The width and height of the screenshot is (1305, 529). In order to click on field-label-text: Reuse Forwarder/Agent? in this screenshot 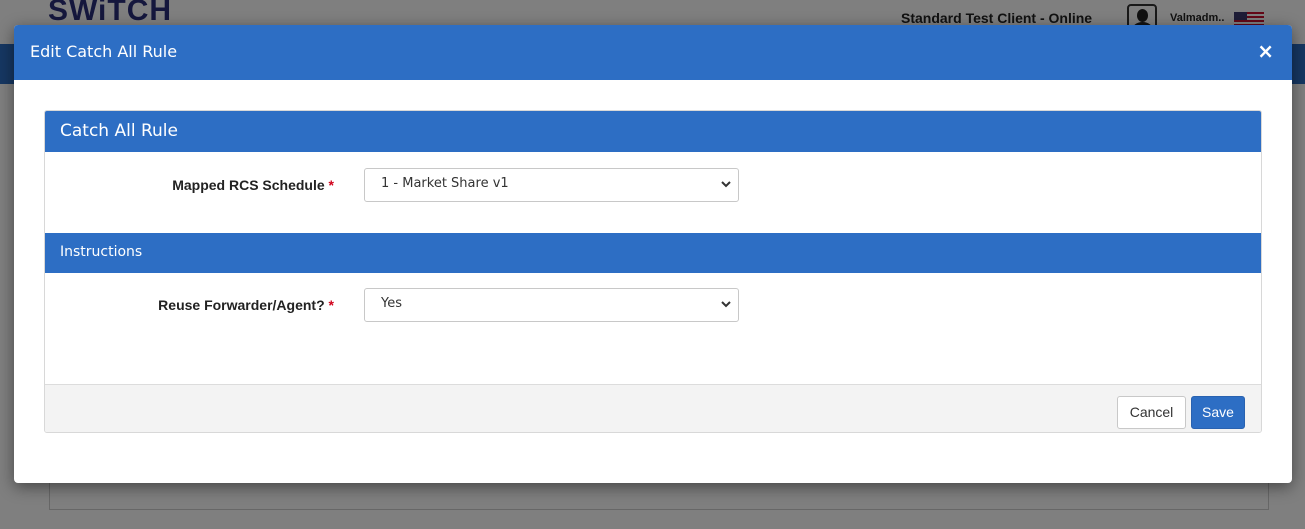, I will do `click(241, 305)`.